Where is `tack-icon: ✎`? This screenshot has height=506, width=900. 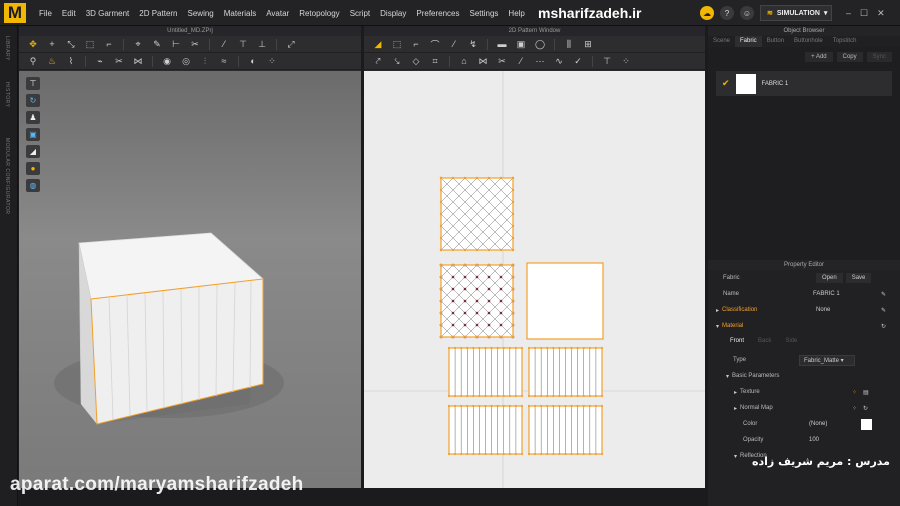 tack-icon: ✎ is located at coordinates (157, 44).